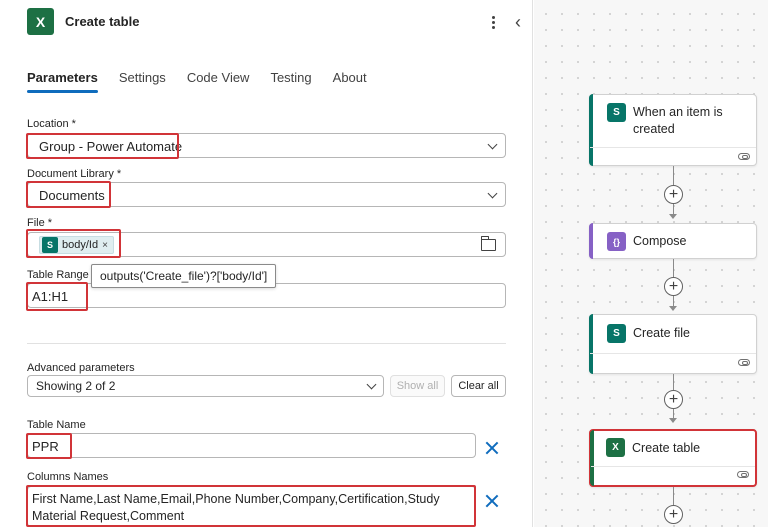 Image resolution: width=768 pixels, height=527 pixels. Describe the element at coordinates (518, 22) in the screenshot. I see `collapse-panel-icon: ‹` at that location.